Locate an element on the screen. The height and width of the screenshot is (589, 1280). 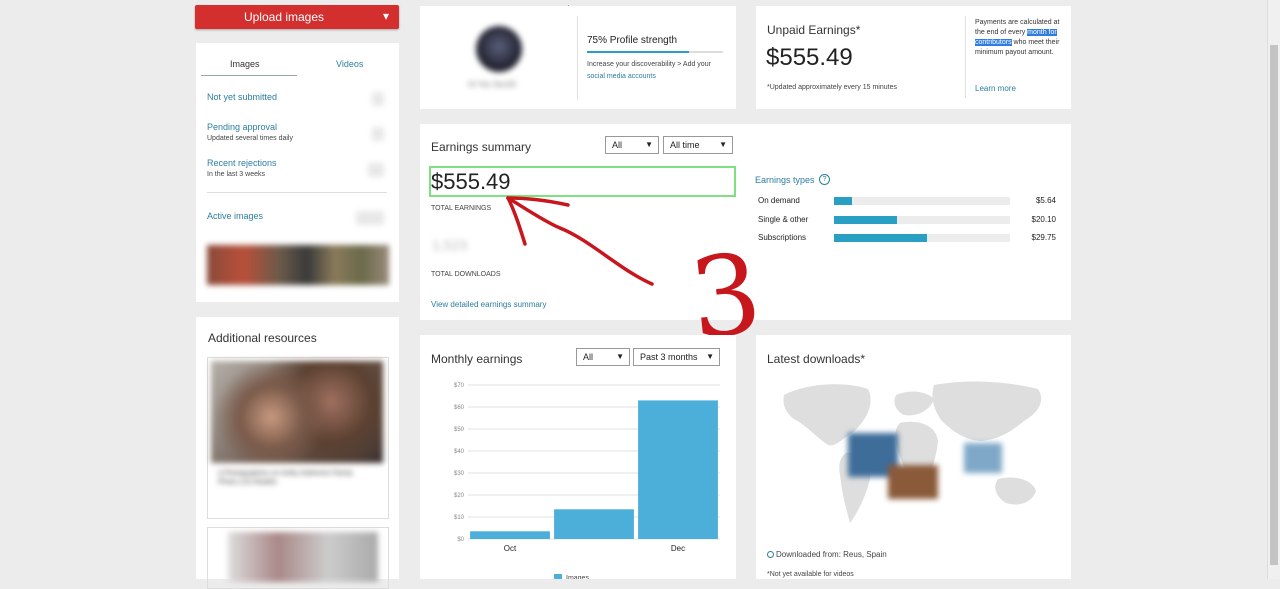
resources-title: Additional resources is located at coordinates (262, 338).